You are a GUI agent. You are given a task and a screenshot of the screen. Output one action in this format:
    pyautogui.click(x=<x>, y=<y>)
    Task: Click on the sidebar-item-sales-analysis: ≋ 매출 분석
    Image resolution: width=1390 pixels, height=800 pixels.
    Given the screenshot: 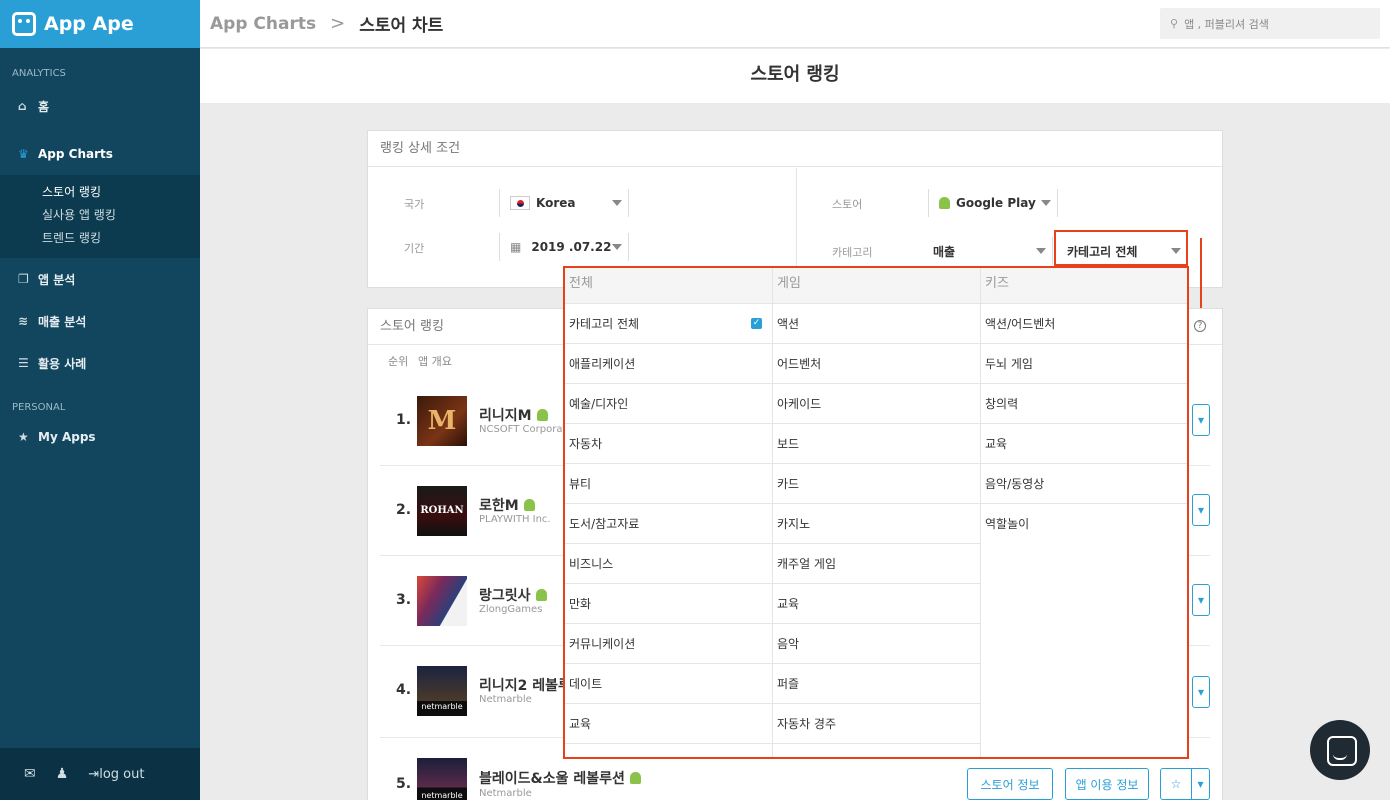 What is the action you would take?
    pyautogui.click(x=100, y=321)
    